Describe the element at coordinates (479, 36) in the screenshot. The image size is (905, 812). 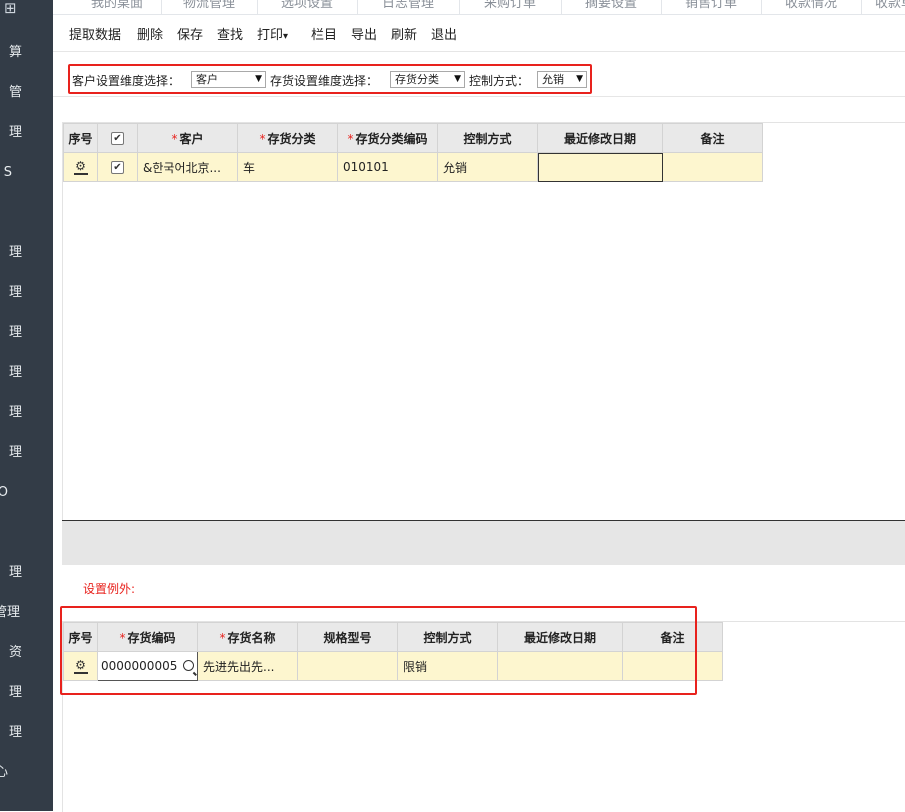
I see `toolbar: 提取数据 删除 保存 查找 打印▾ 栏目 导出 刷新 退出` at that location.